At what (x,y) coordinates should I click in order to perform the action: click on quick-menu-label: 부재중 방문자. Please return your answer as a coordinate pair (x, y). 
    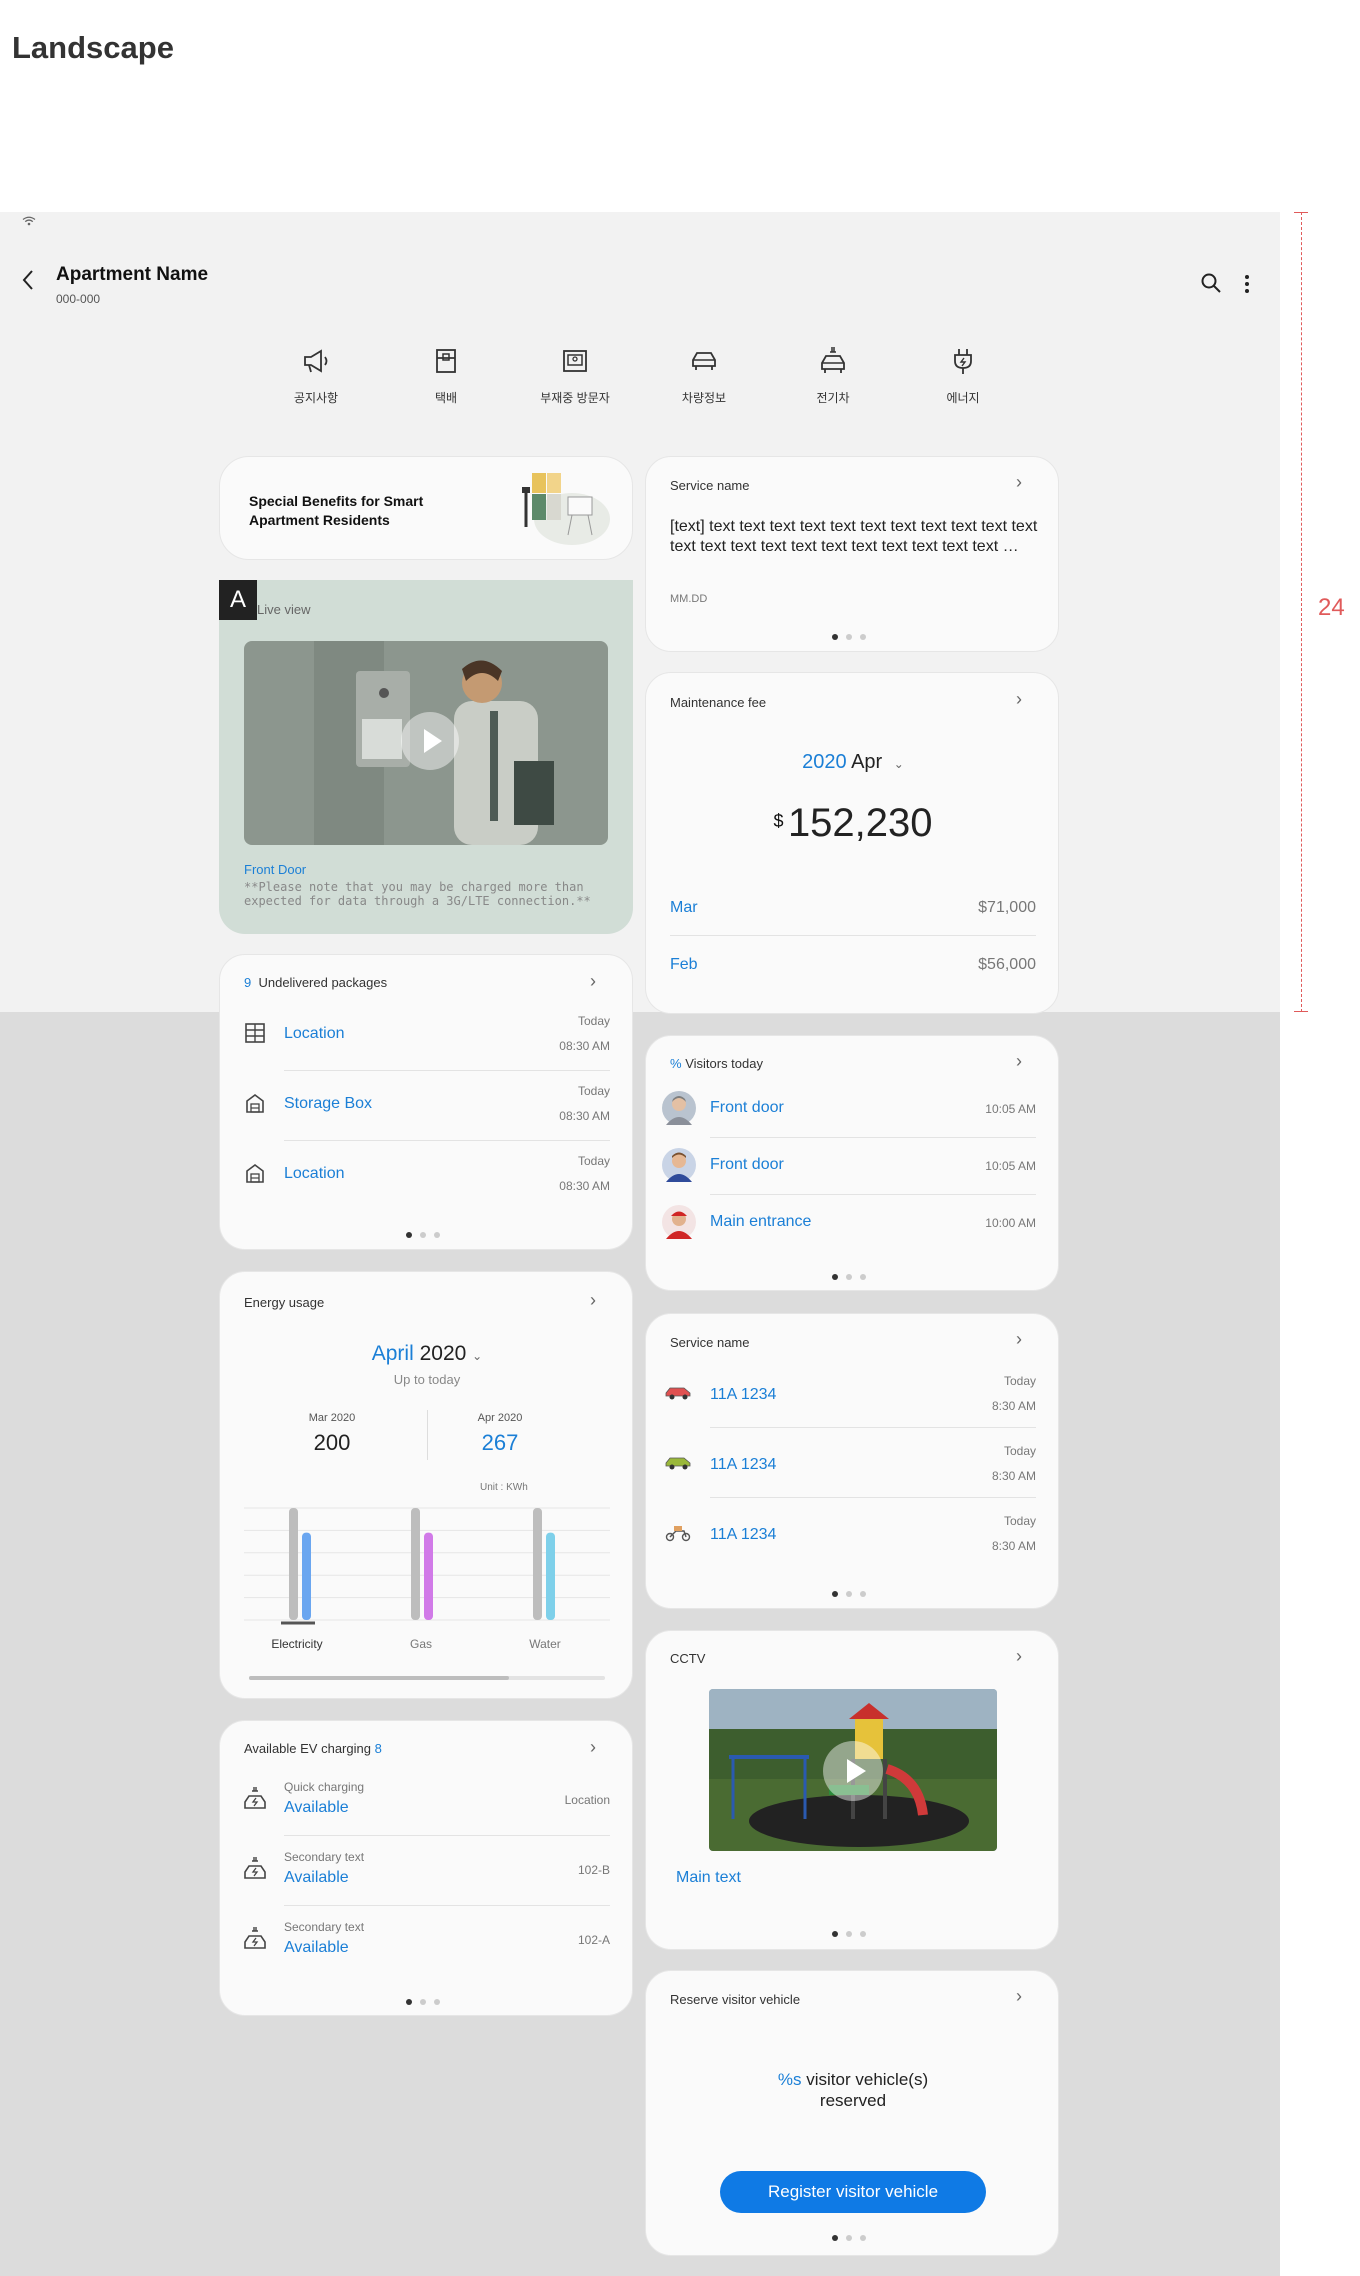
    Looking at the image, I should click on (575, 398).